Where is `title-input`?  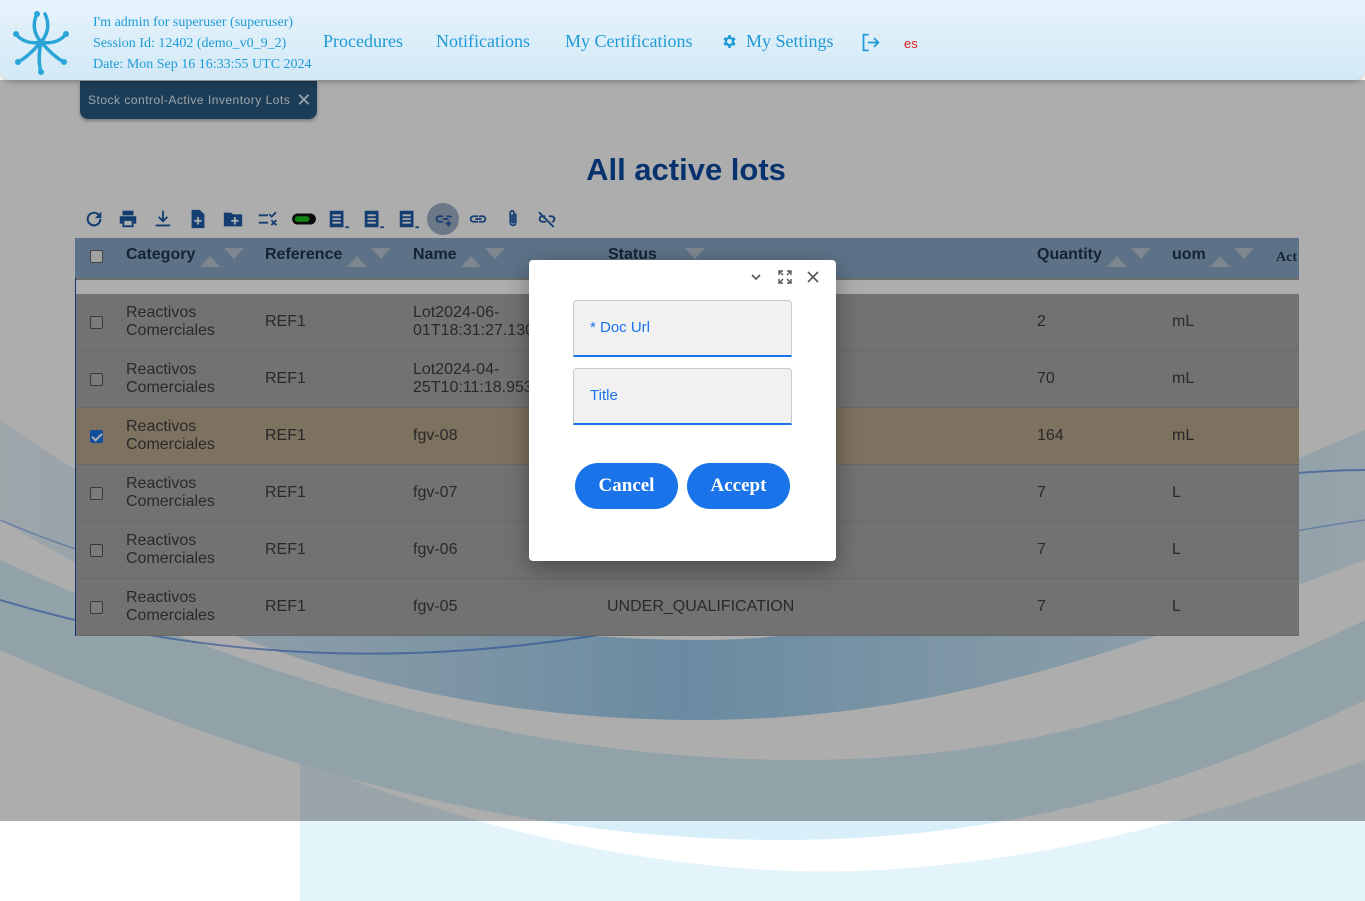 title-input is located at coordinates (682, 396).